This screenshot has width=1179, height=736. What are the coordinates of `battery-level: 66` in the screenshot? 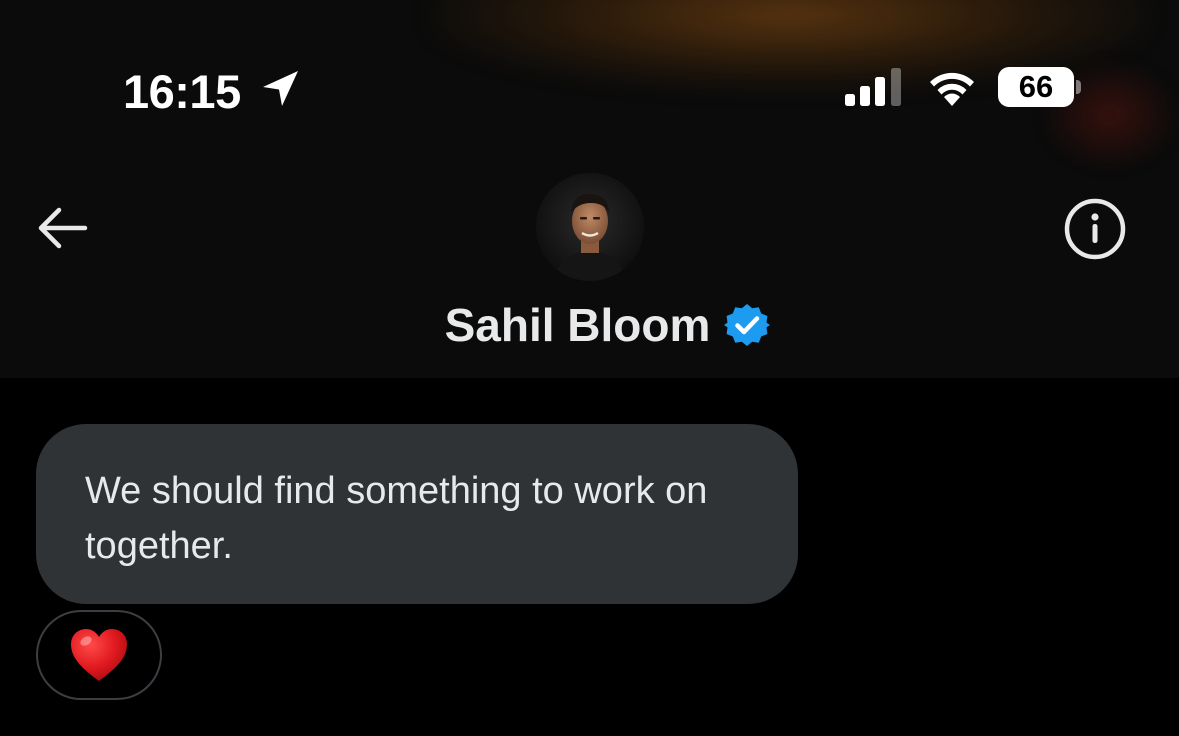 It's located at (1036, 86).